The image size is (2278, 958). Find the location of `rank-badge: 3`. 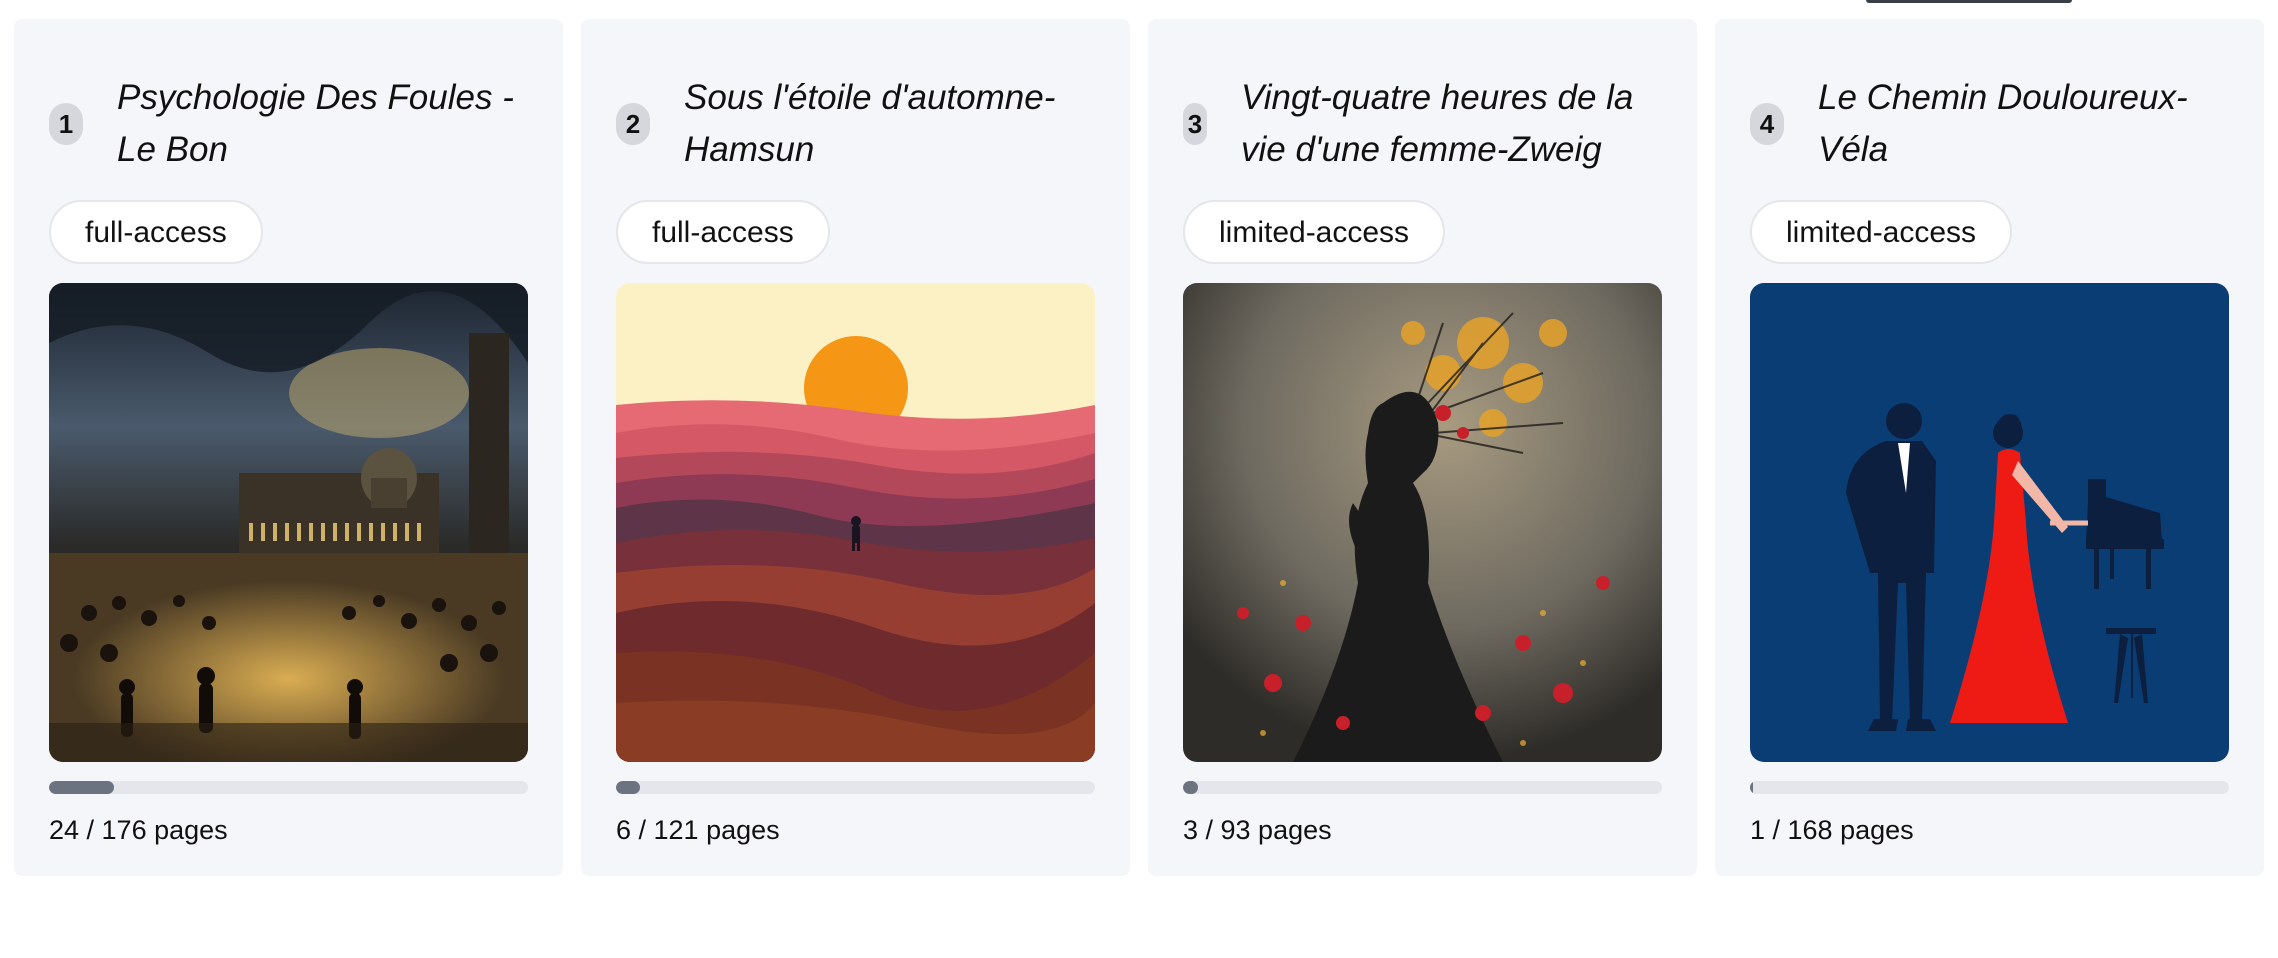

rank-badge: 3 is located at coordinates (1195, 124).